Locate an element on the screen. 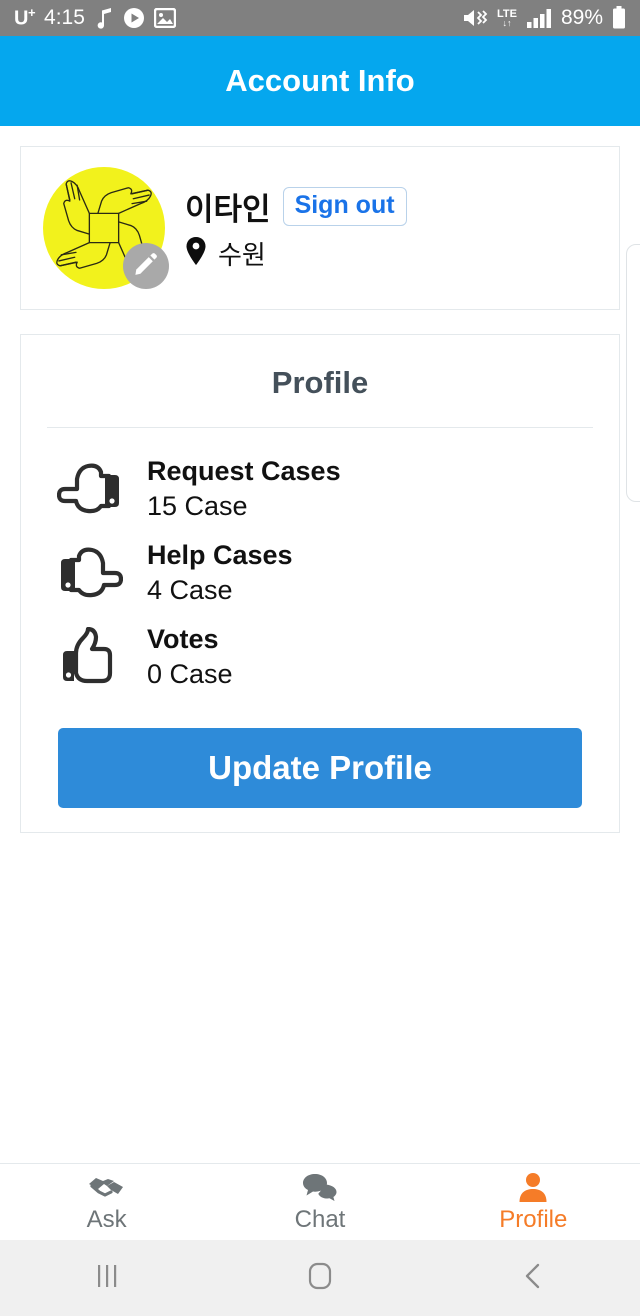 This screenshot has width=640, height=1316. tab-profile: Profile is located at coordinates (533, 1202).